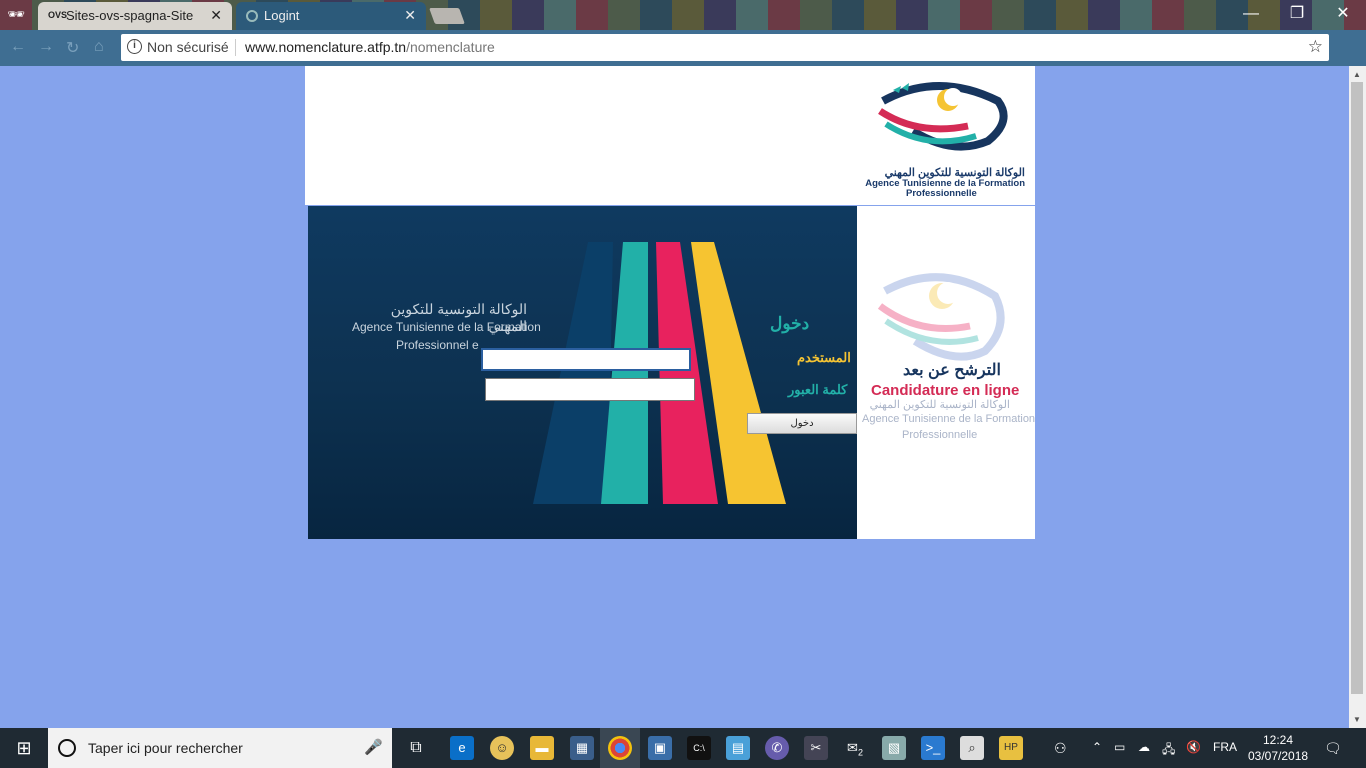 This screenshot has width=1366, height=768. What do you see at coordinates (72, 48) in the screenshot?
I see `reload-icon: ↻` at bounding box center [72, 48].